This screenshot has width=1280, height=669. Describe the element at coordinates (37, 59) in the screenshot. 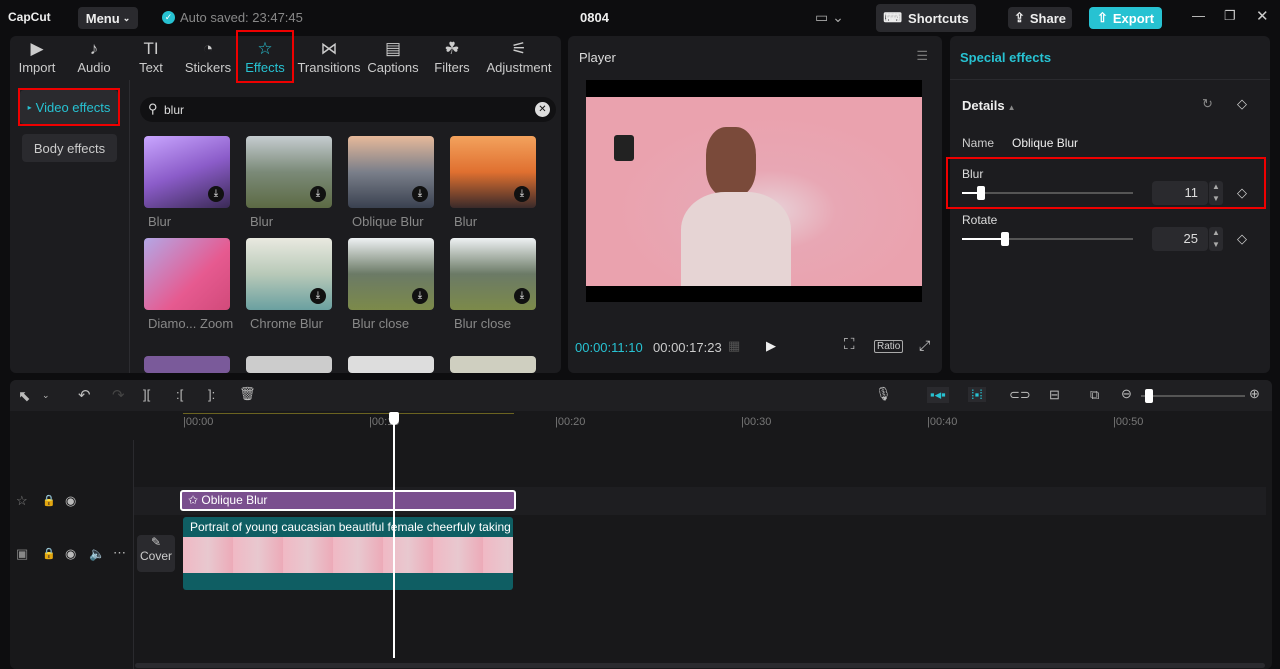

I see `tab-import: ▶ Import` at that location.